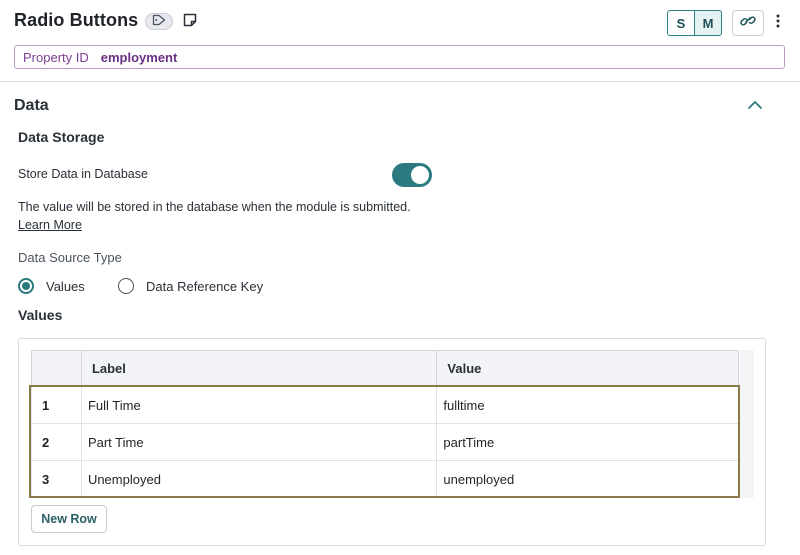 The image size is (800, 555). I want to click on tag-button, so click(159, 21).